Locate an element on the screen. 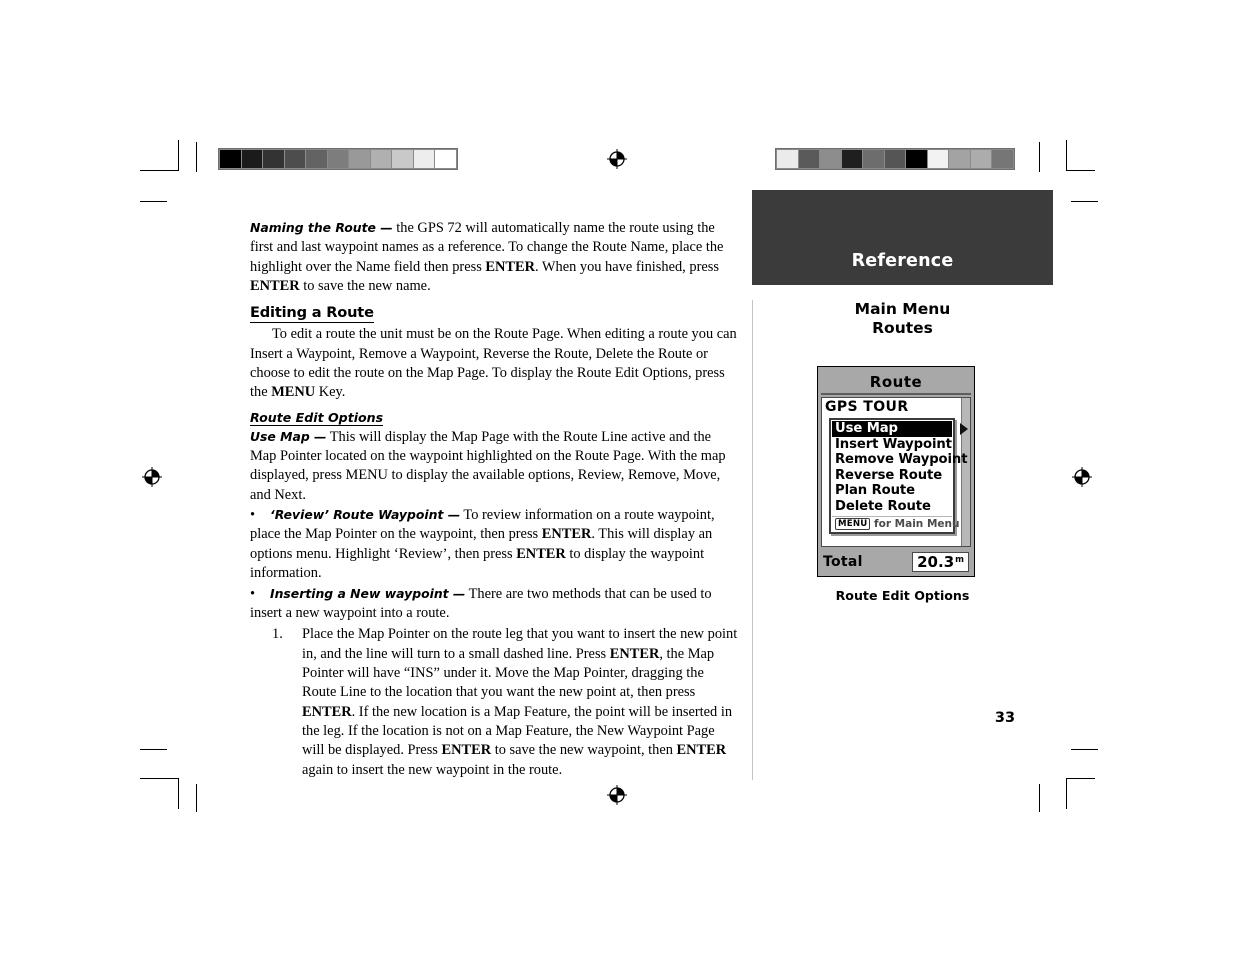  crop-mark-bottom-right-horizontal is located at coordinates (1080, 778).